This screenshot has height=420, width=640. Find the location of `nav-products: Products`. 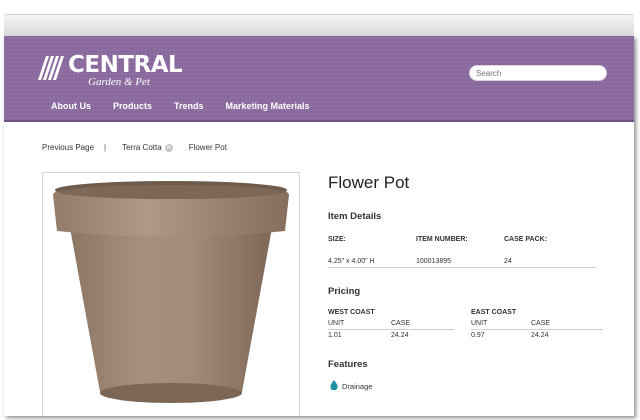

nav-products: Products is located at coordinates (132, 106).